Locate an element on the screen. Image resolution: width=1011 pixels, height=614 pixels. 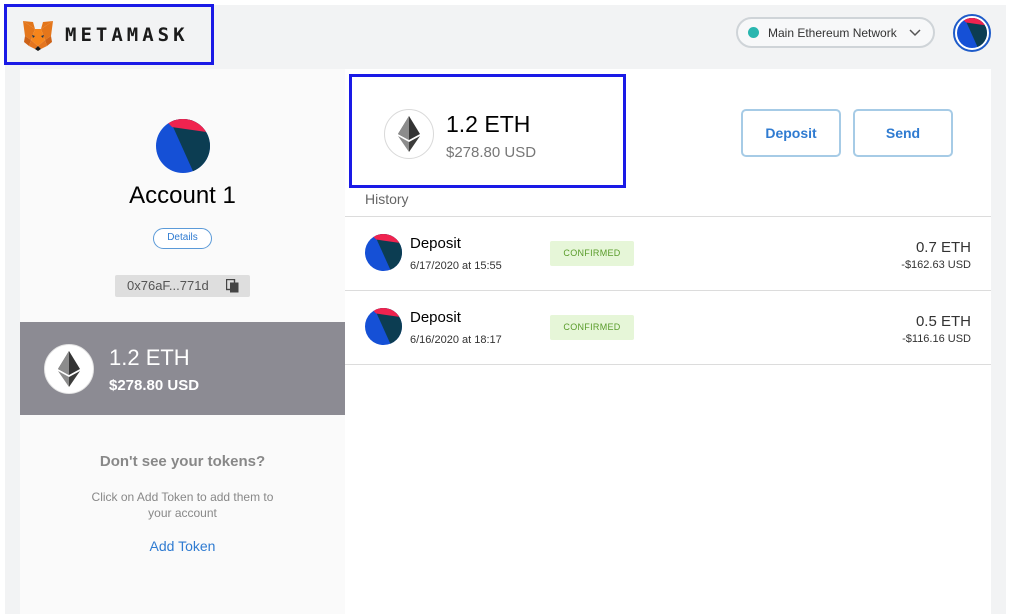
transaction-usd-amount: -$116.16 USD is located at coordinates (936, 339).